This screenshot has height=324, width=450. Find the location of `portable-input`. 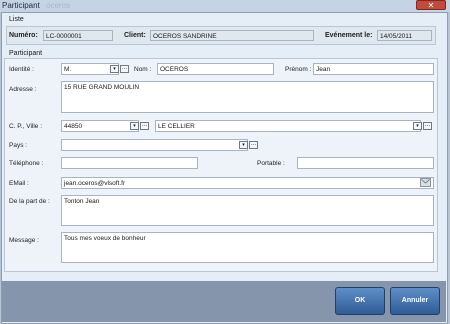

portable-input is located at coordinates (365, 163).